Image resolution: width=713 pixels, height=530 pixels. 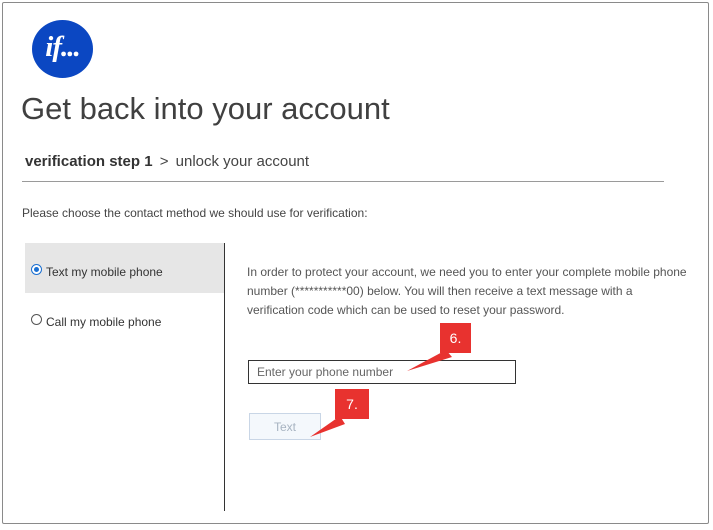 What do you see at coordinates (104, 322) in the screenshot?
I see `method-label: Call my mobile phone` at bounding box center [104, 322].